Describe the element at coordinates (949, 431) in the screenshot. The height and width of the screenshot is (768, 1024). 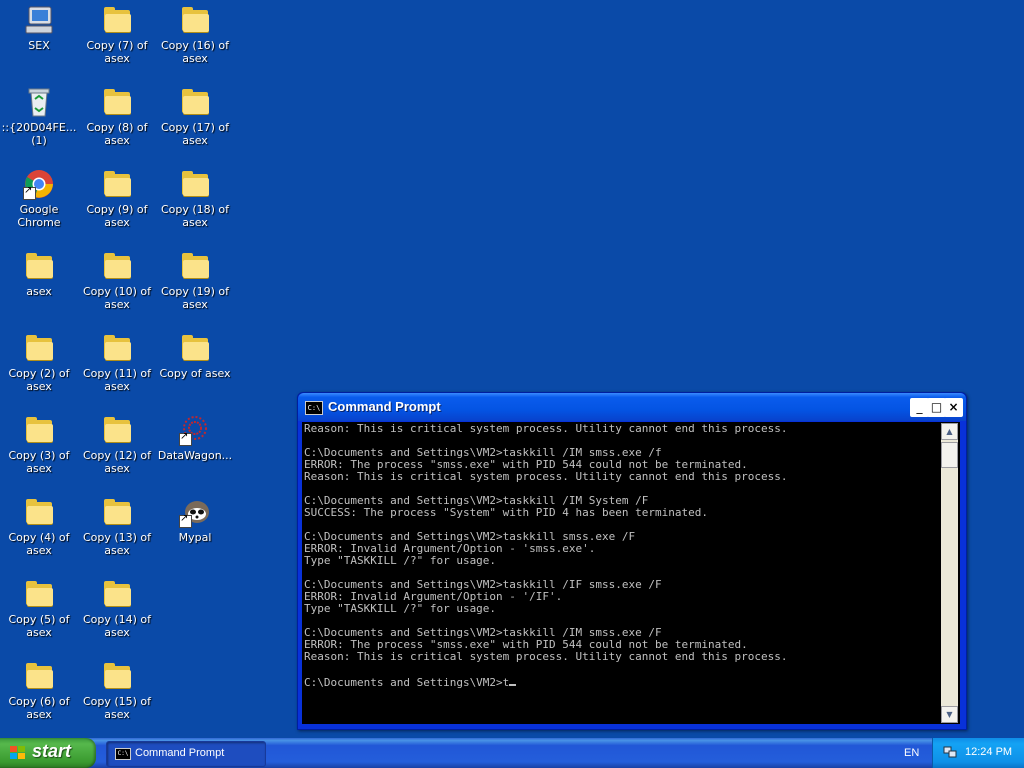
I see `scroll-up-icon: ▲` at that location.